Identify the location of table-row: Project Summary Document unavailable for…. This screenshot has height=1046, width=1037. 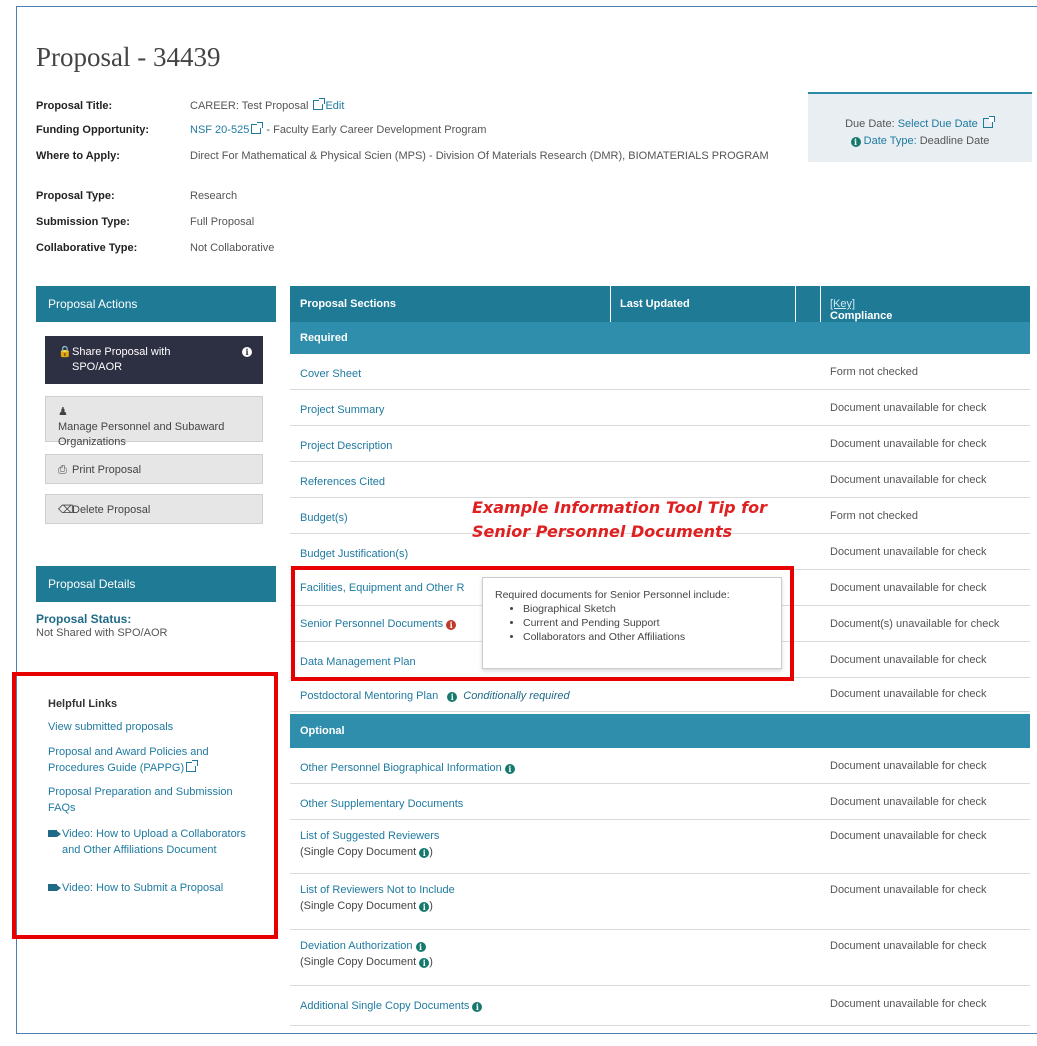
(660, 408).